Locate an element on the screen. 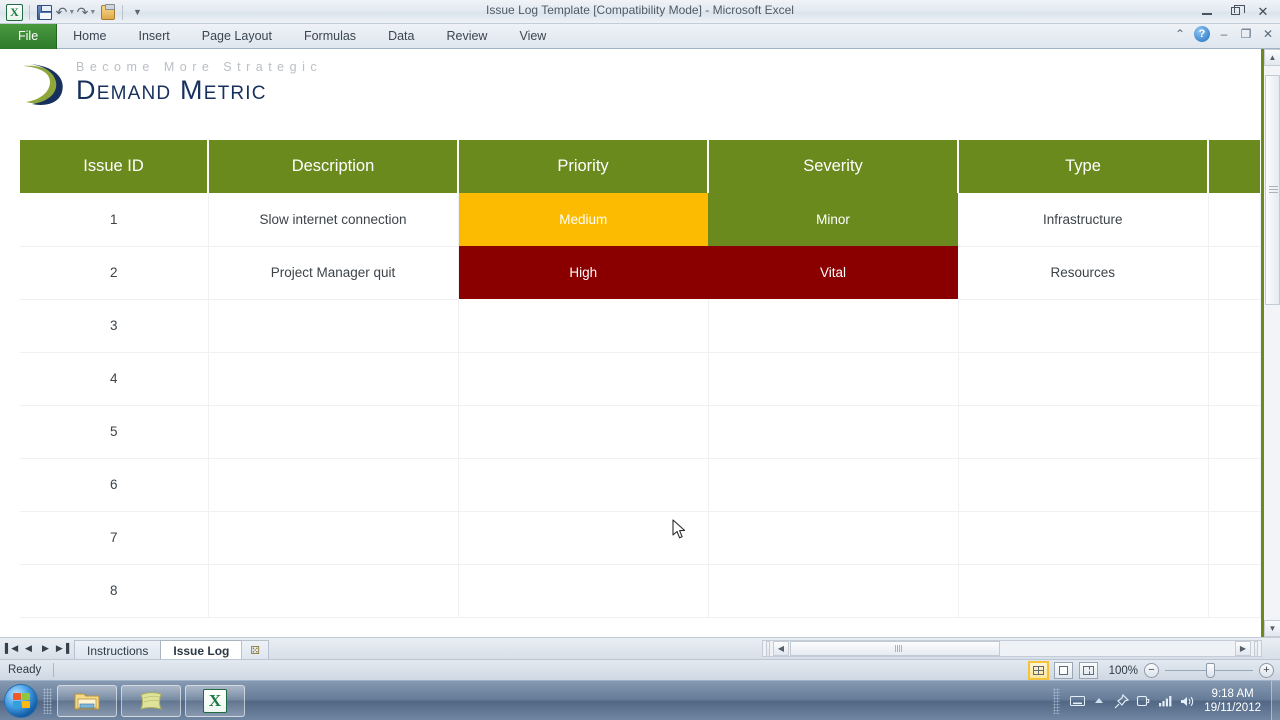 The image size is (1280, 720). cell-issue-id: 7 is located at coordinates (114, 538).